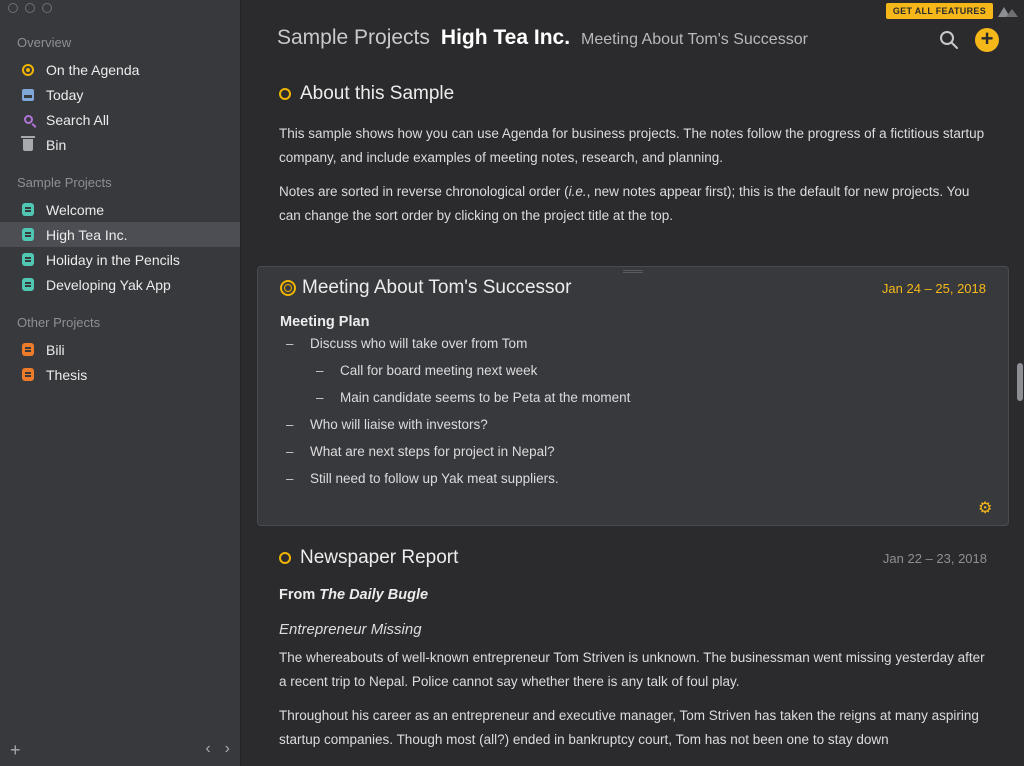  What do you see at coordinates (28, 70) in the screenshot?
I see `agenda-icon` at bounding box center [28, 70].